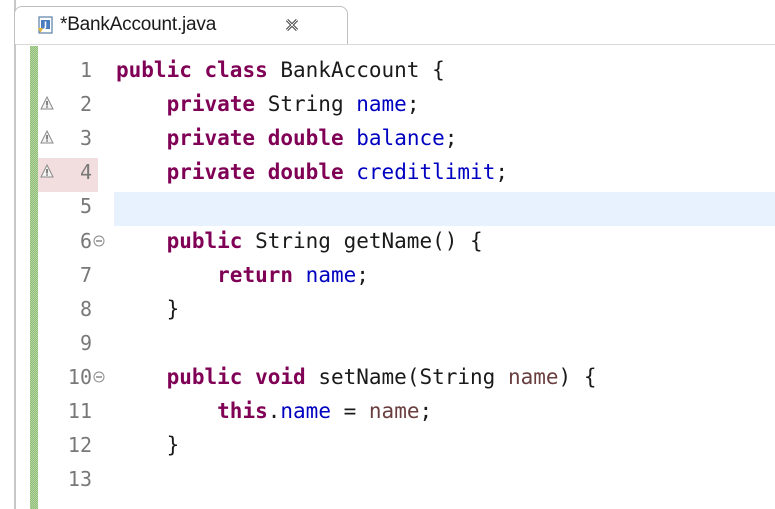 This screenshot has height=509, width=775. I want to click on code-line: 10 public void setName(String name) {, so click(387, 376).